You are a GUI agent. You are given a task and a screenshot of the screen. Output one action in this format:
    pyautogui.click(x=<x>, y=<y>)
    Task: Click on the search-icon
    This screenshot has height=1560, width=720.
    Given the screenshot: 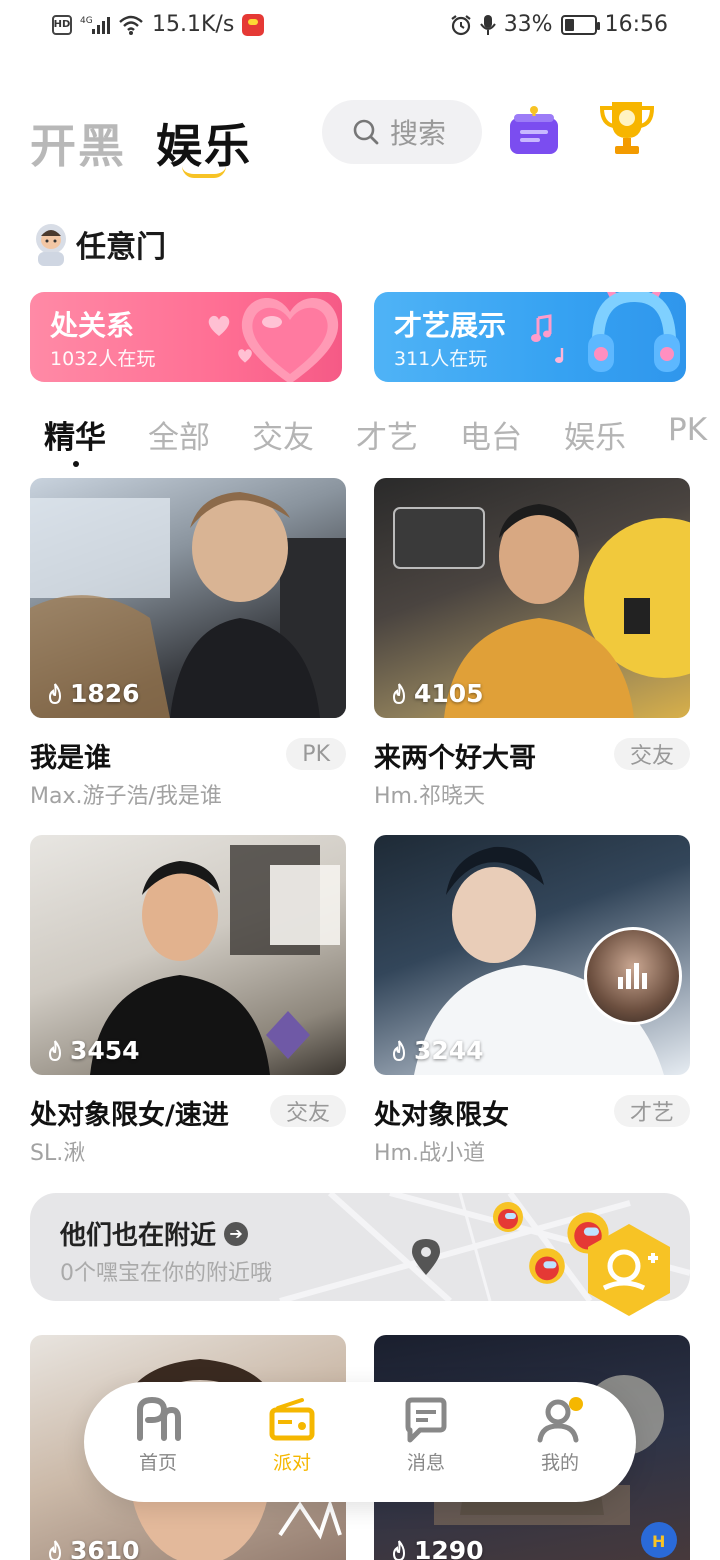 What is the action you would take?
    pyautogui.click(x=366, y=132)
    